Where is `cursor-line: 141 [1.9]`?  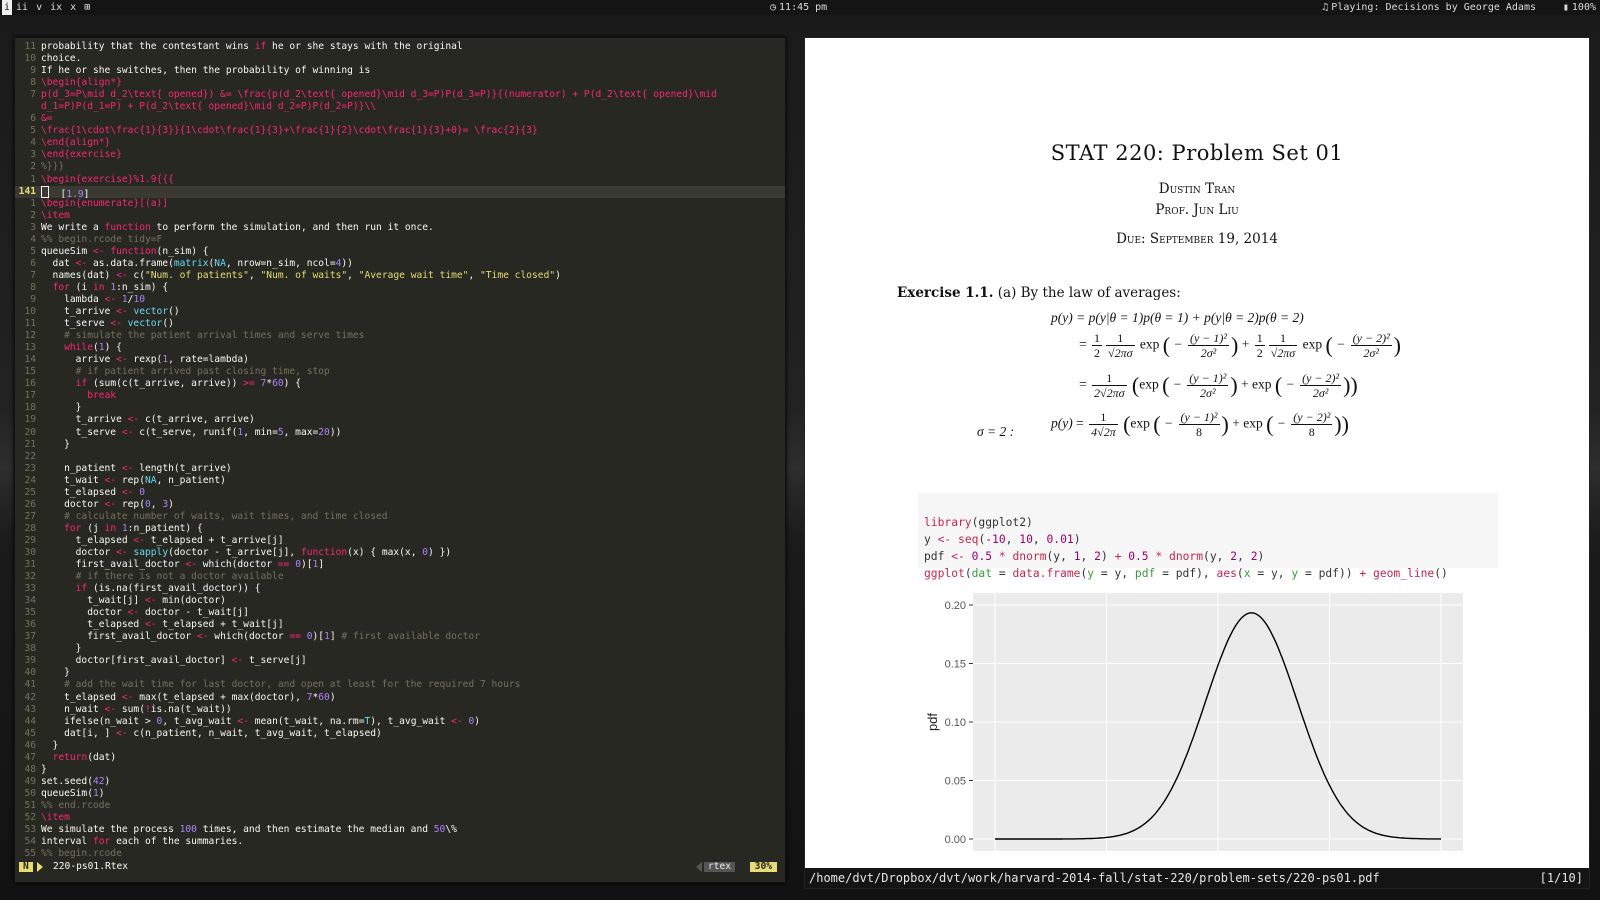
cursor-line: 141 [1.9] is located at coordinates (400, 191).